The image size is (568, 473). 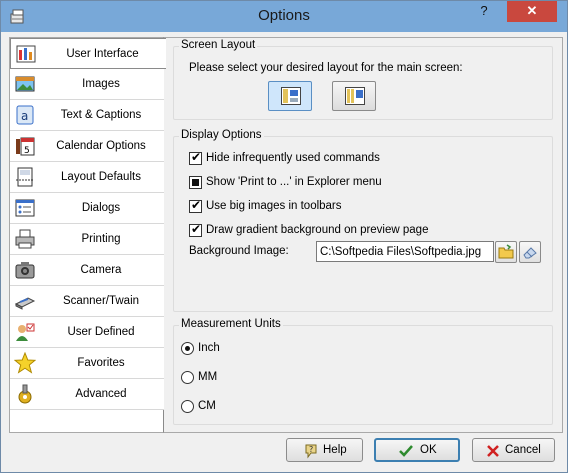 I want to click on user-defined-icon, so click(x=25, y=332).